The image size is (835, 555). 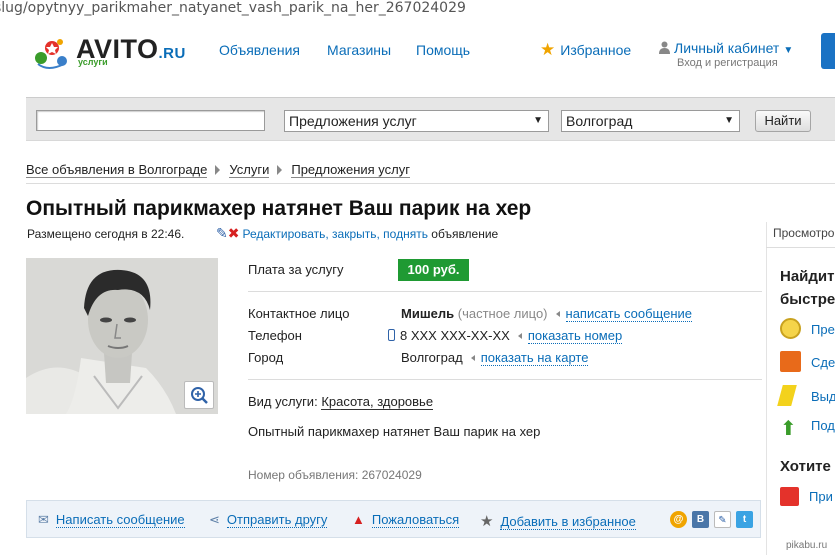 I want to click on sidebar-item-label: При, so click(x=821, y=496).